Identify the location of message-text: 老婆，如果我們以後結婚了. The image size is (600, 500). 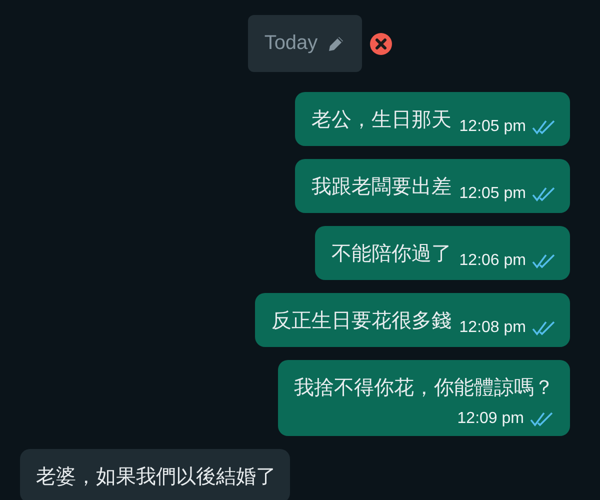
(156, 476).